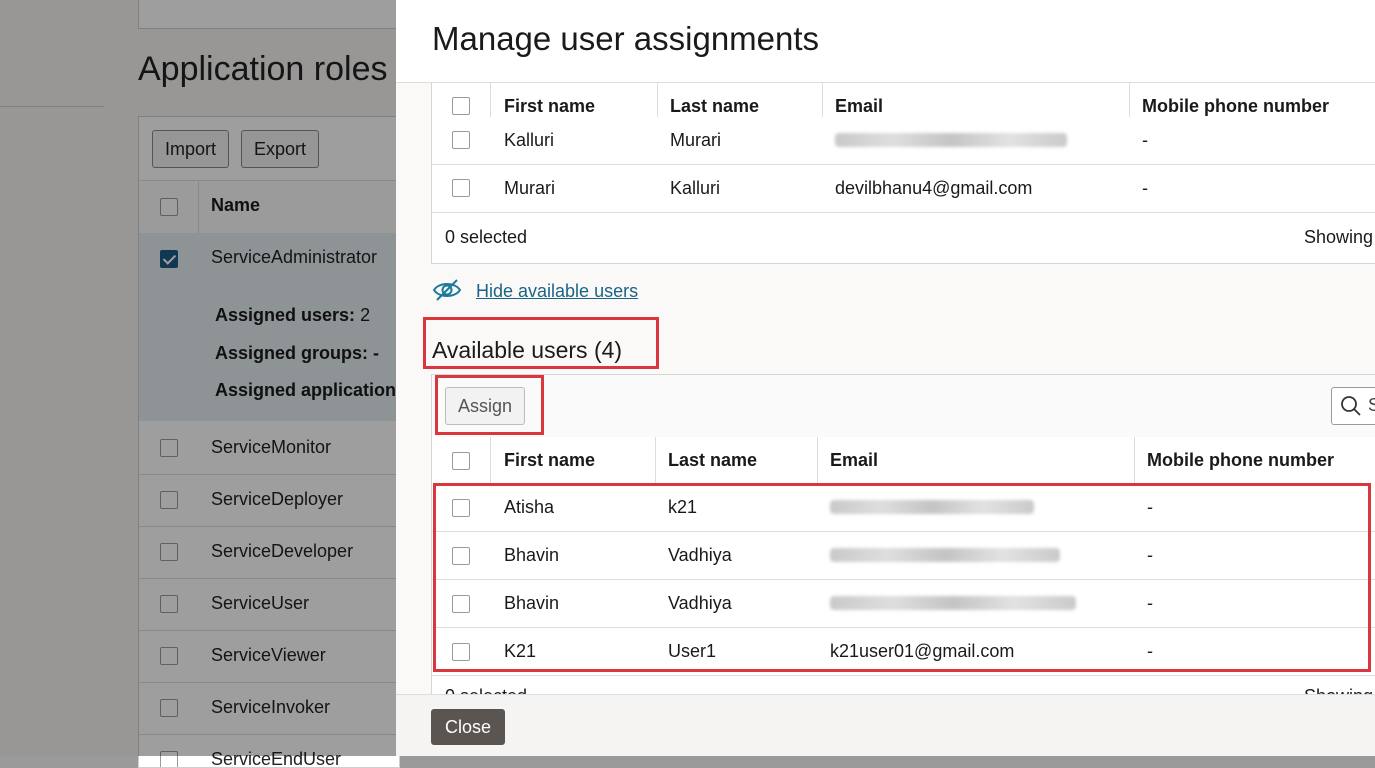  What do you see at coordinates (557, 291) in the screenshot?
I see `hide-available-users-link: Hide available users` at bounding box center [557, 291].